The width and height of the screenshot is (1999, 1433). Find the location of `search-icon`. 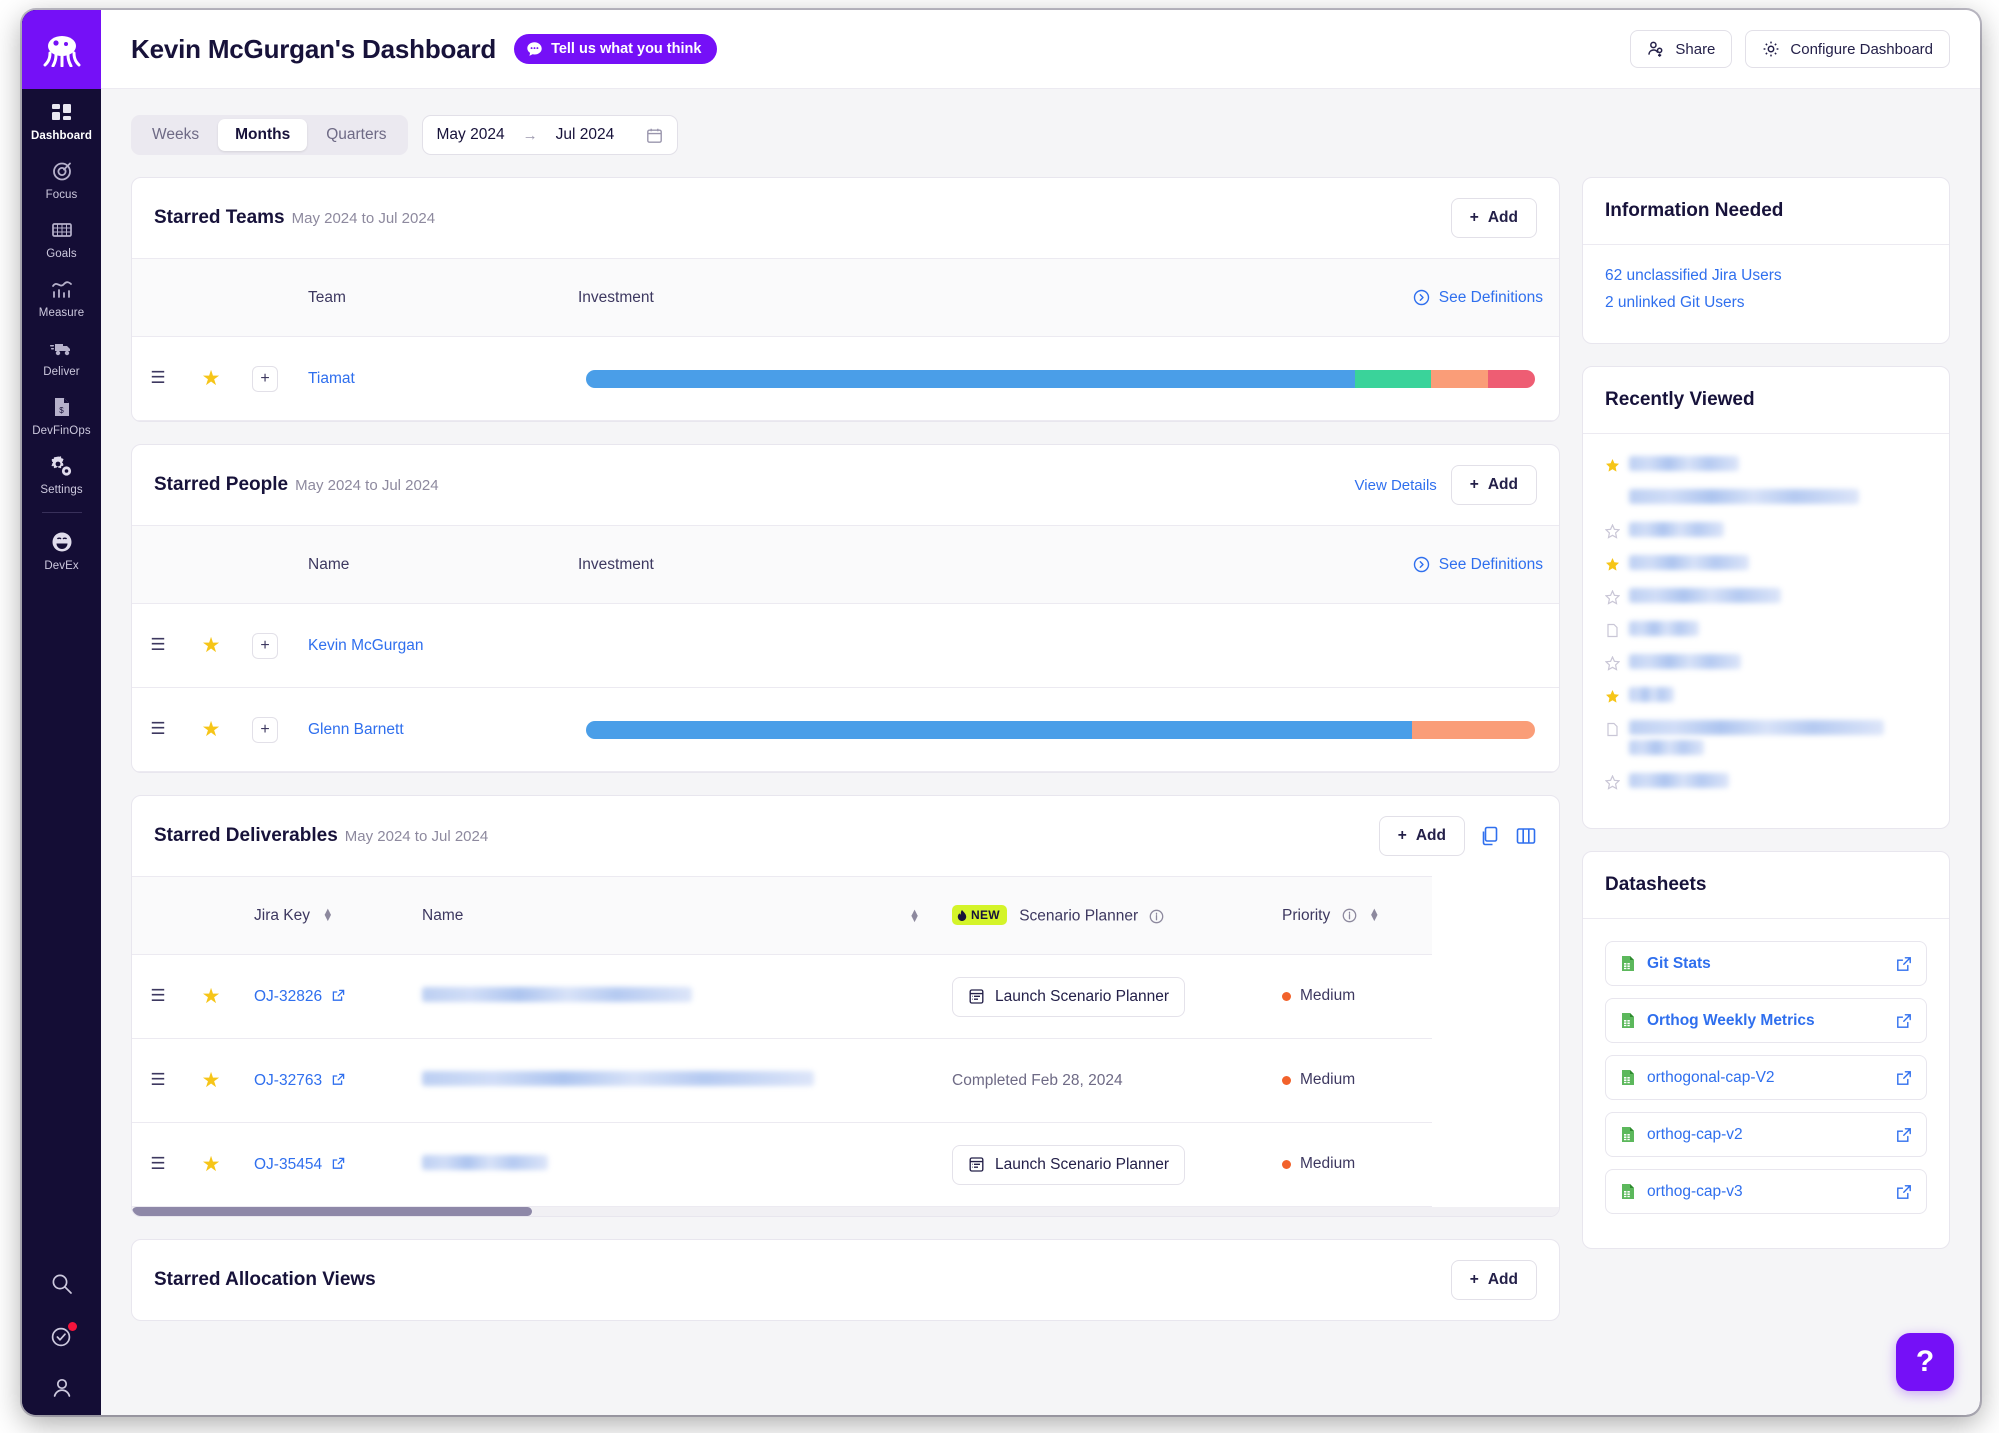

search-icon is located at coordinates (62, 1284).